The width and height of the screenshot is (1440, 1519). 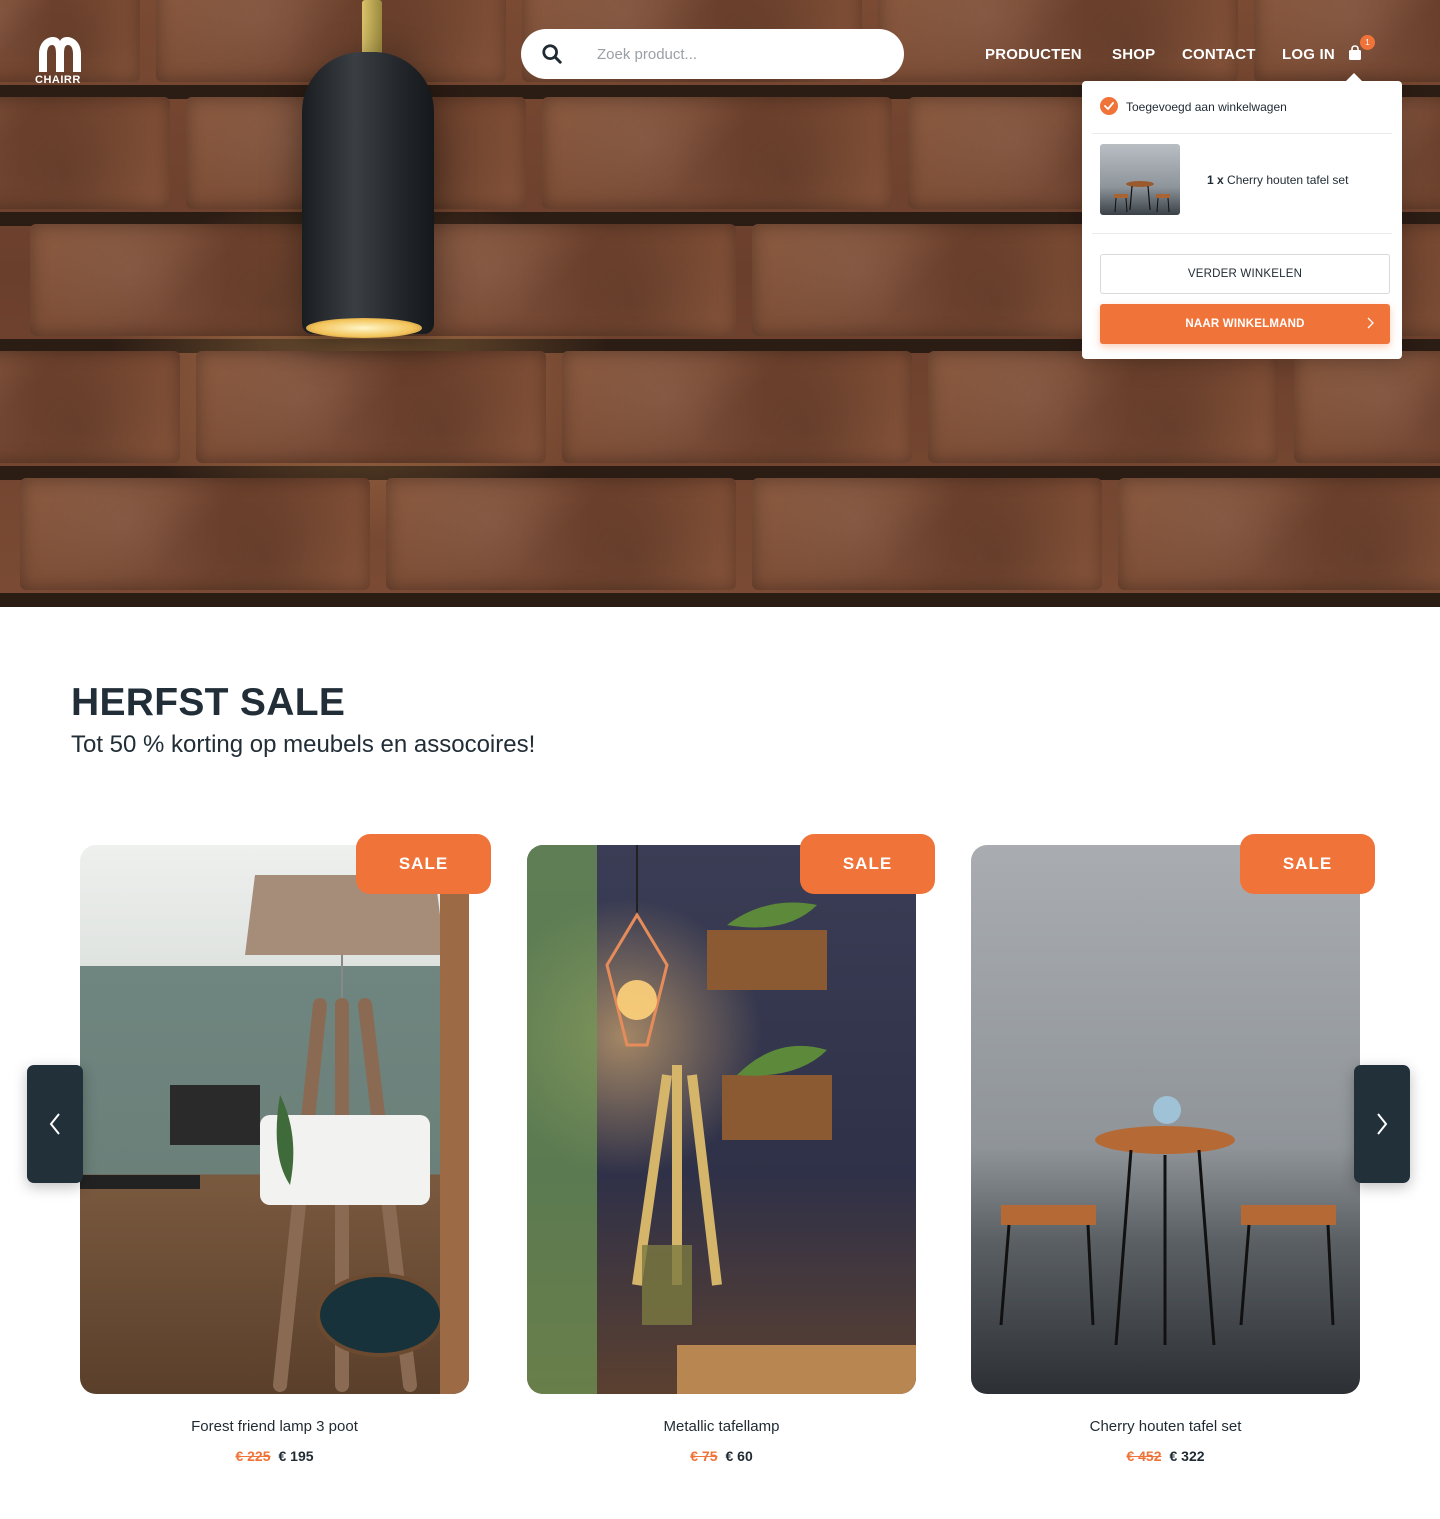 What do you see at coordinates (364, 328) in the screenshot?
I see `lamp-glow` at bounding box center [364, 328].